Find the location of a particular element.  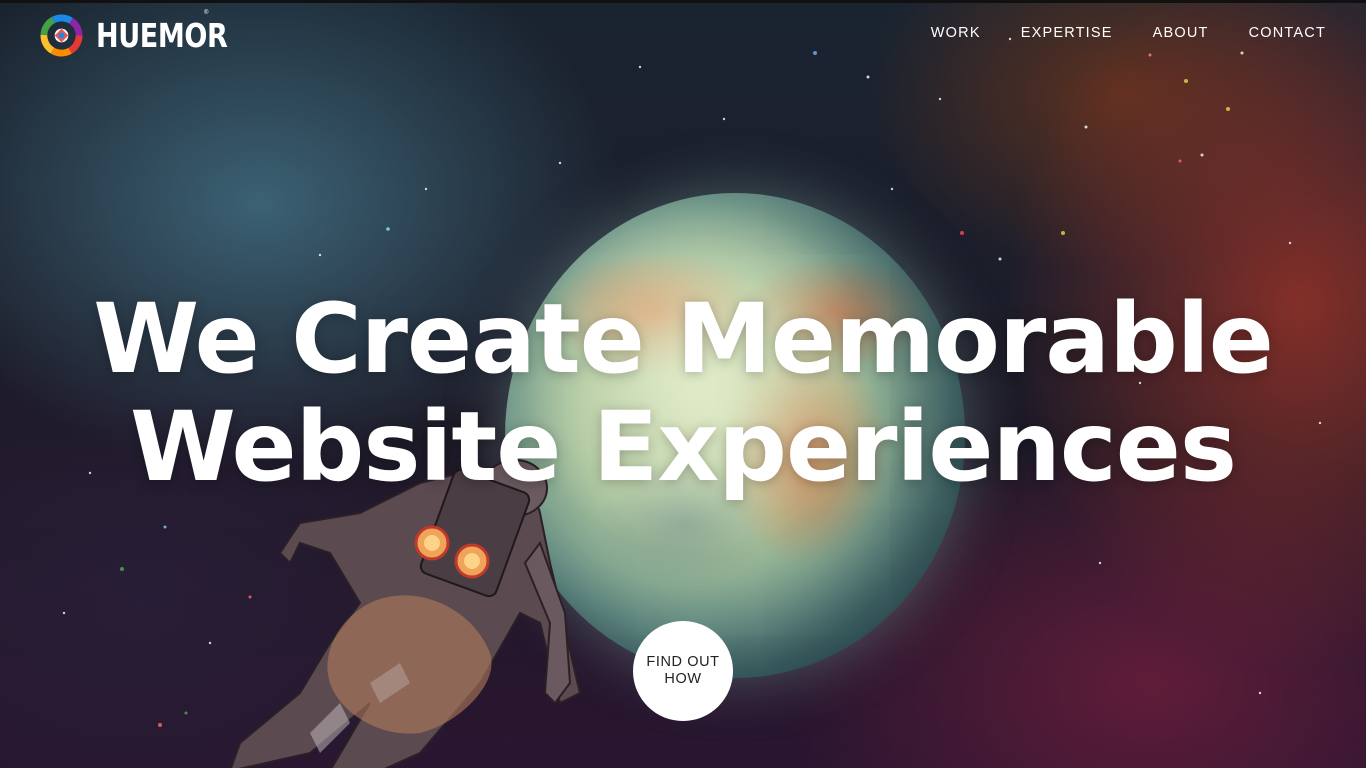

huemor-logo-icon is located at coordinates (61, 35).